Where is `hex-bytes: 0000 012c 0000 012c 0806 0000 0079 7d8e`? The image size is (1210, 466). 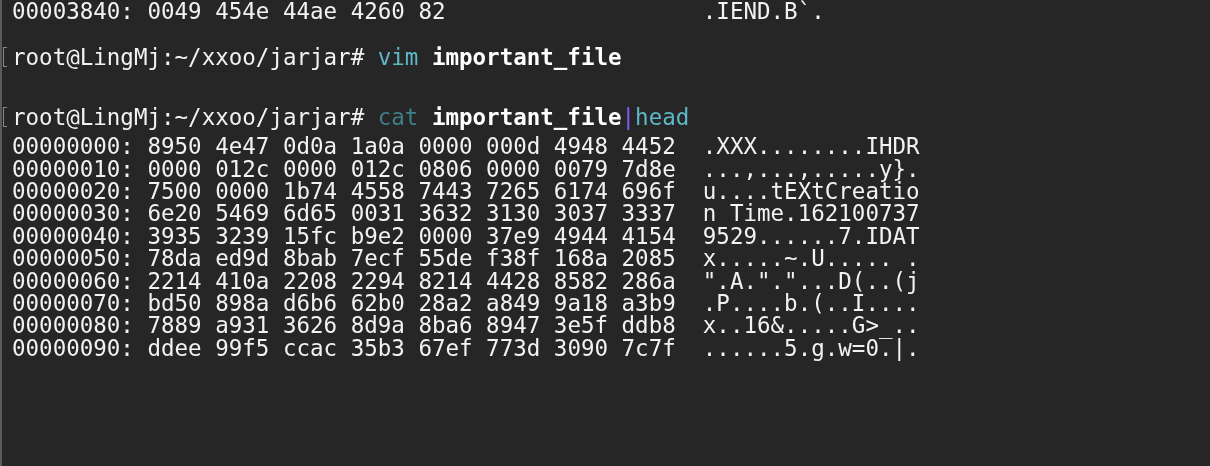
hex-bytes: 0000 012c 0000 012c 0806 0000 0079 7d8e is located at coordinates (411, 168).